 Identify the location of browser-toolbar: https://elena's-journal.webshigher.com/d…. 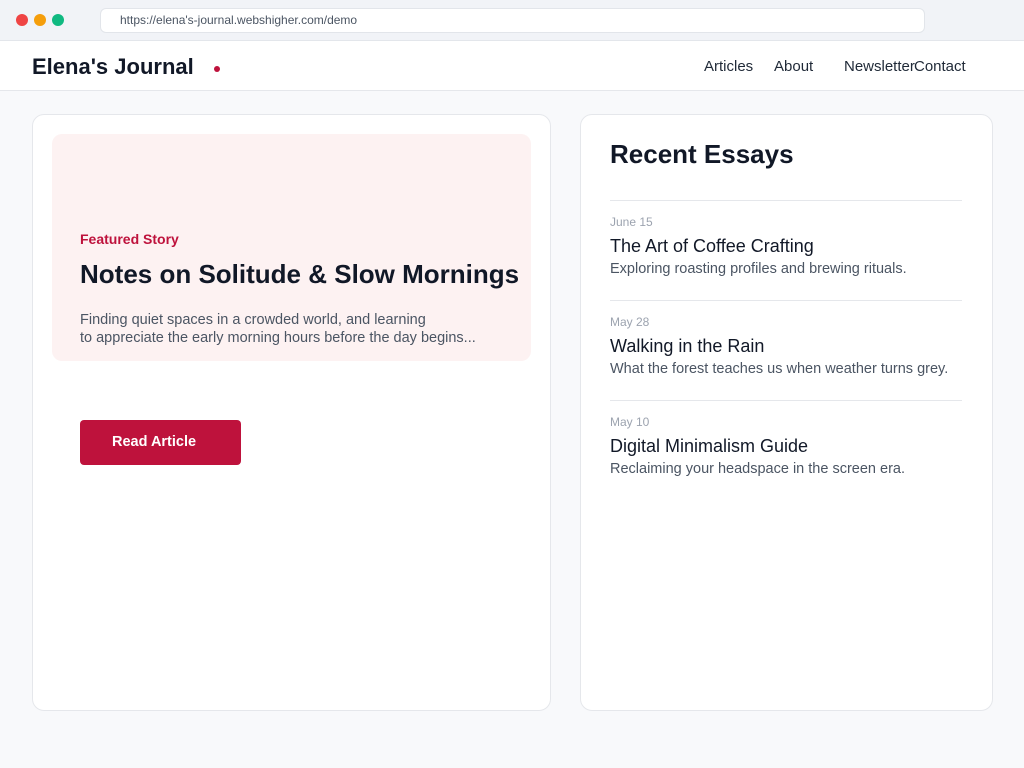
(512, 20).